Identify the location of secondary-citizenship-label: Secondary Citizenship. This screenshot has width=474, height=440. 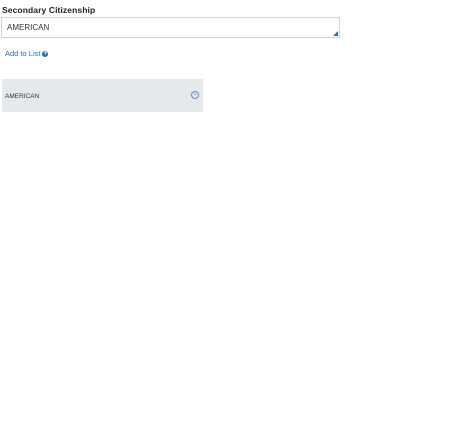
(49, 10).